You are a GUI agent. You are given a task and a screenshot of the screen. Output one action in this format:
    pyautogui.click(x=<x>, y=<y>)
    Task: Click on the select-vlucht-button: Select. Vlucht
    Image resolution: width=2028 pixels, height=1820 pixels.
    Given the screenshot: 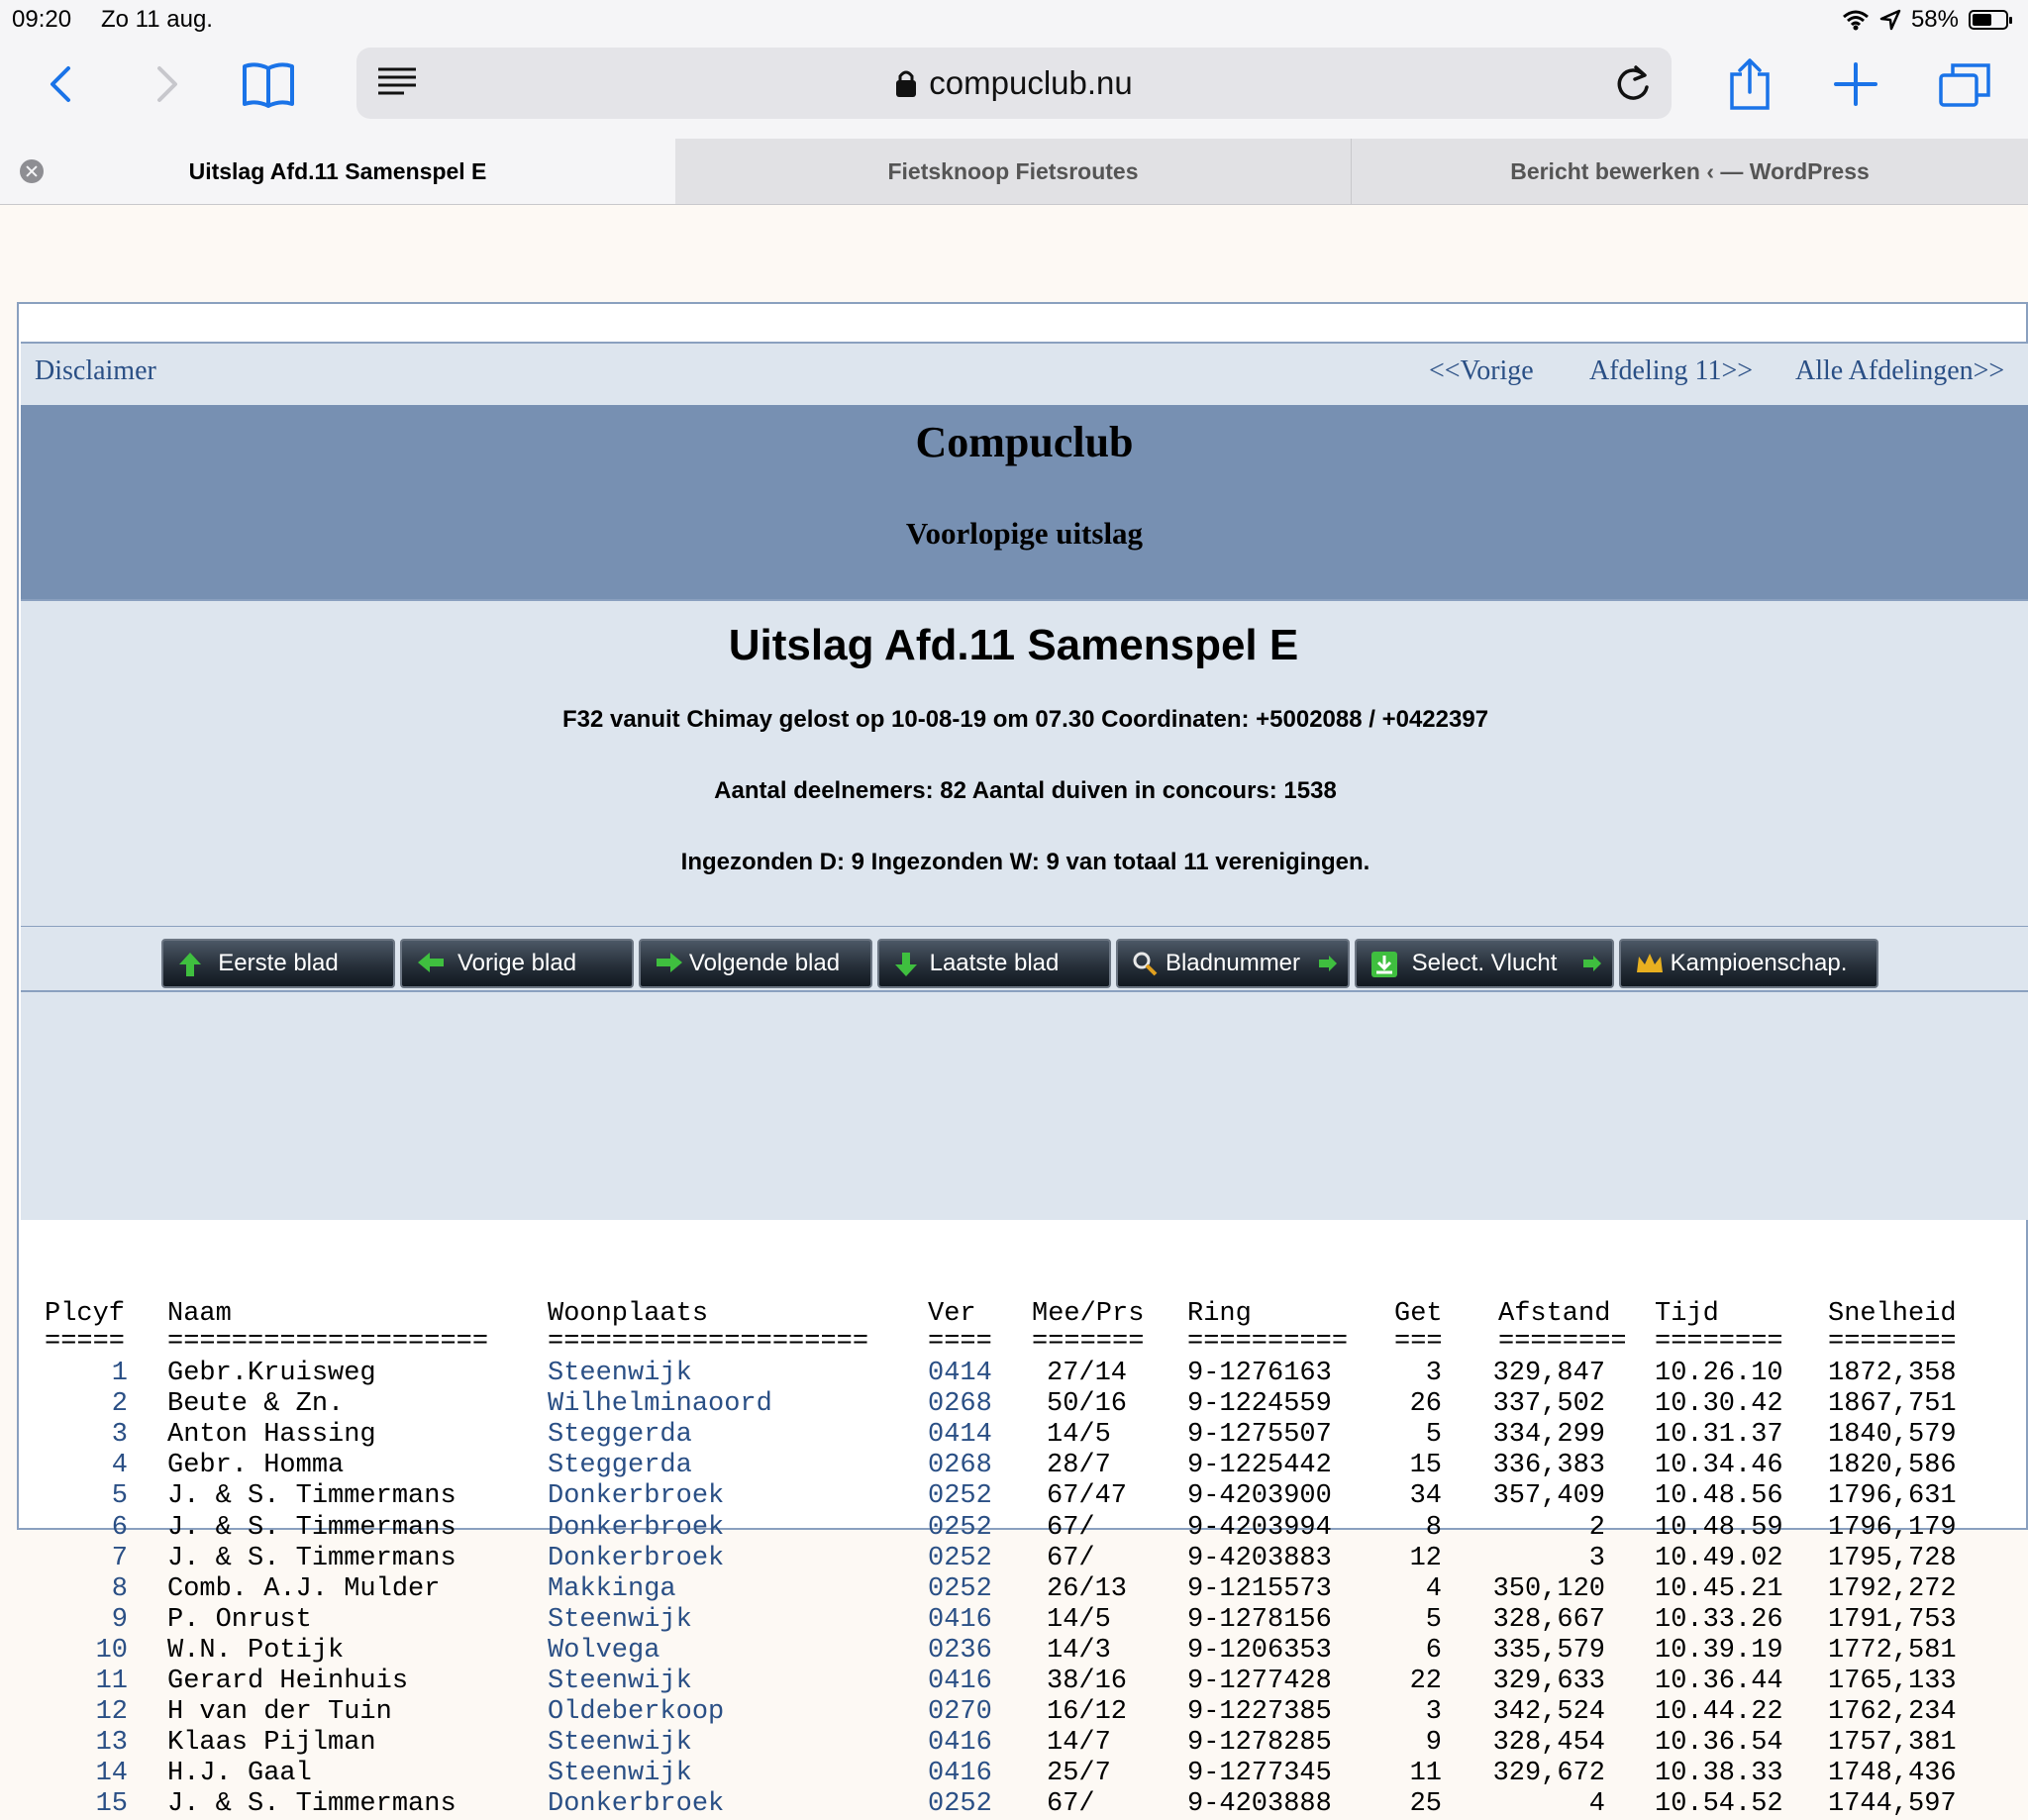 What is the action you would take?
    pyautogui.click(x=1484, y=963)
    